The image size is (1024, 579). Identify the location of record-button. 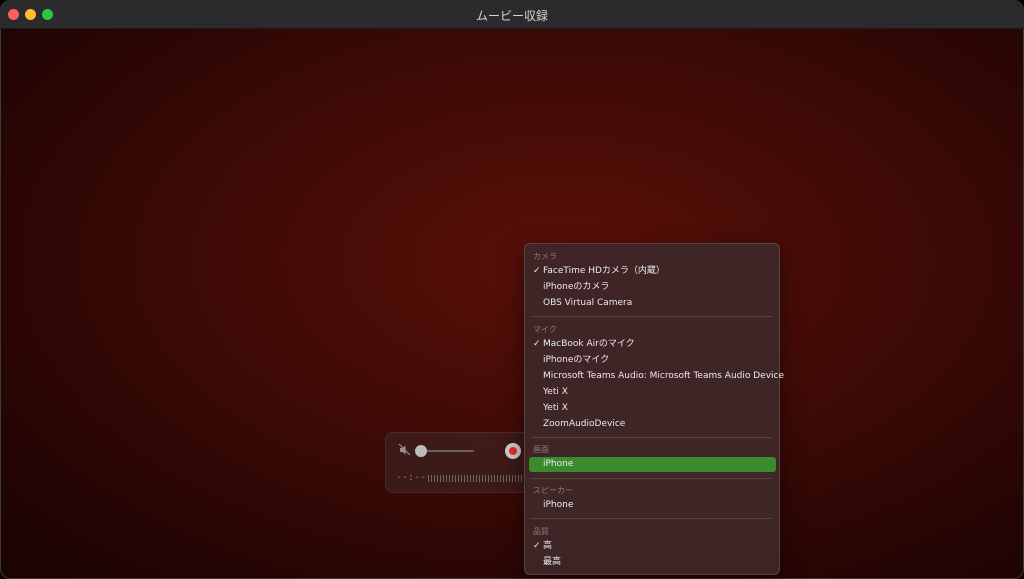
(513, 451).